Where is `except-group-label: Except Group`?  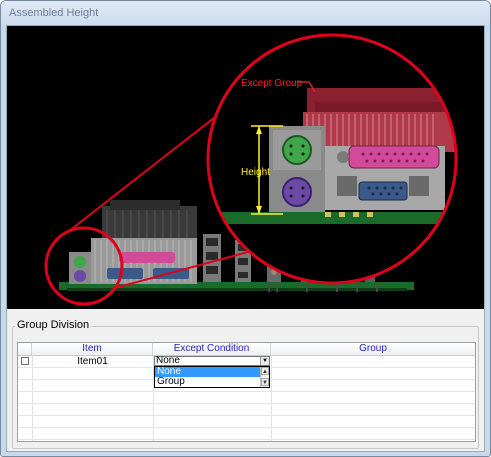
except-group-label: Except Group is located at coordinates (272, 83).